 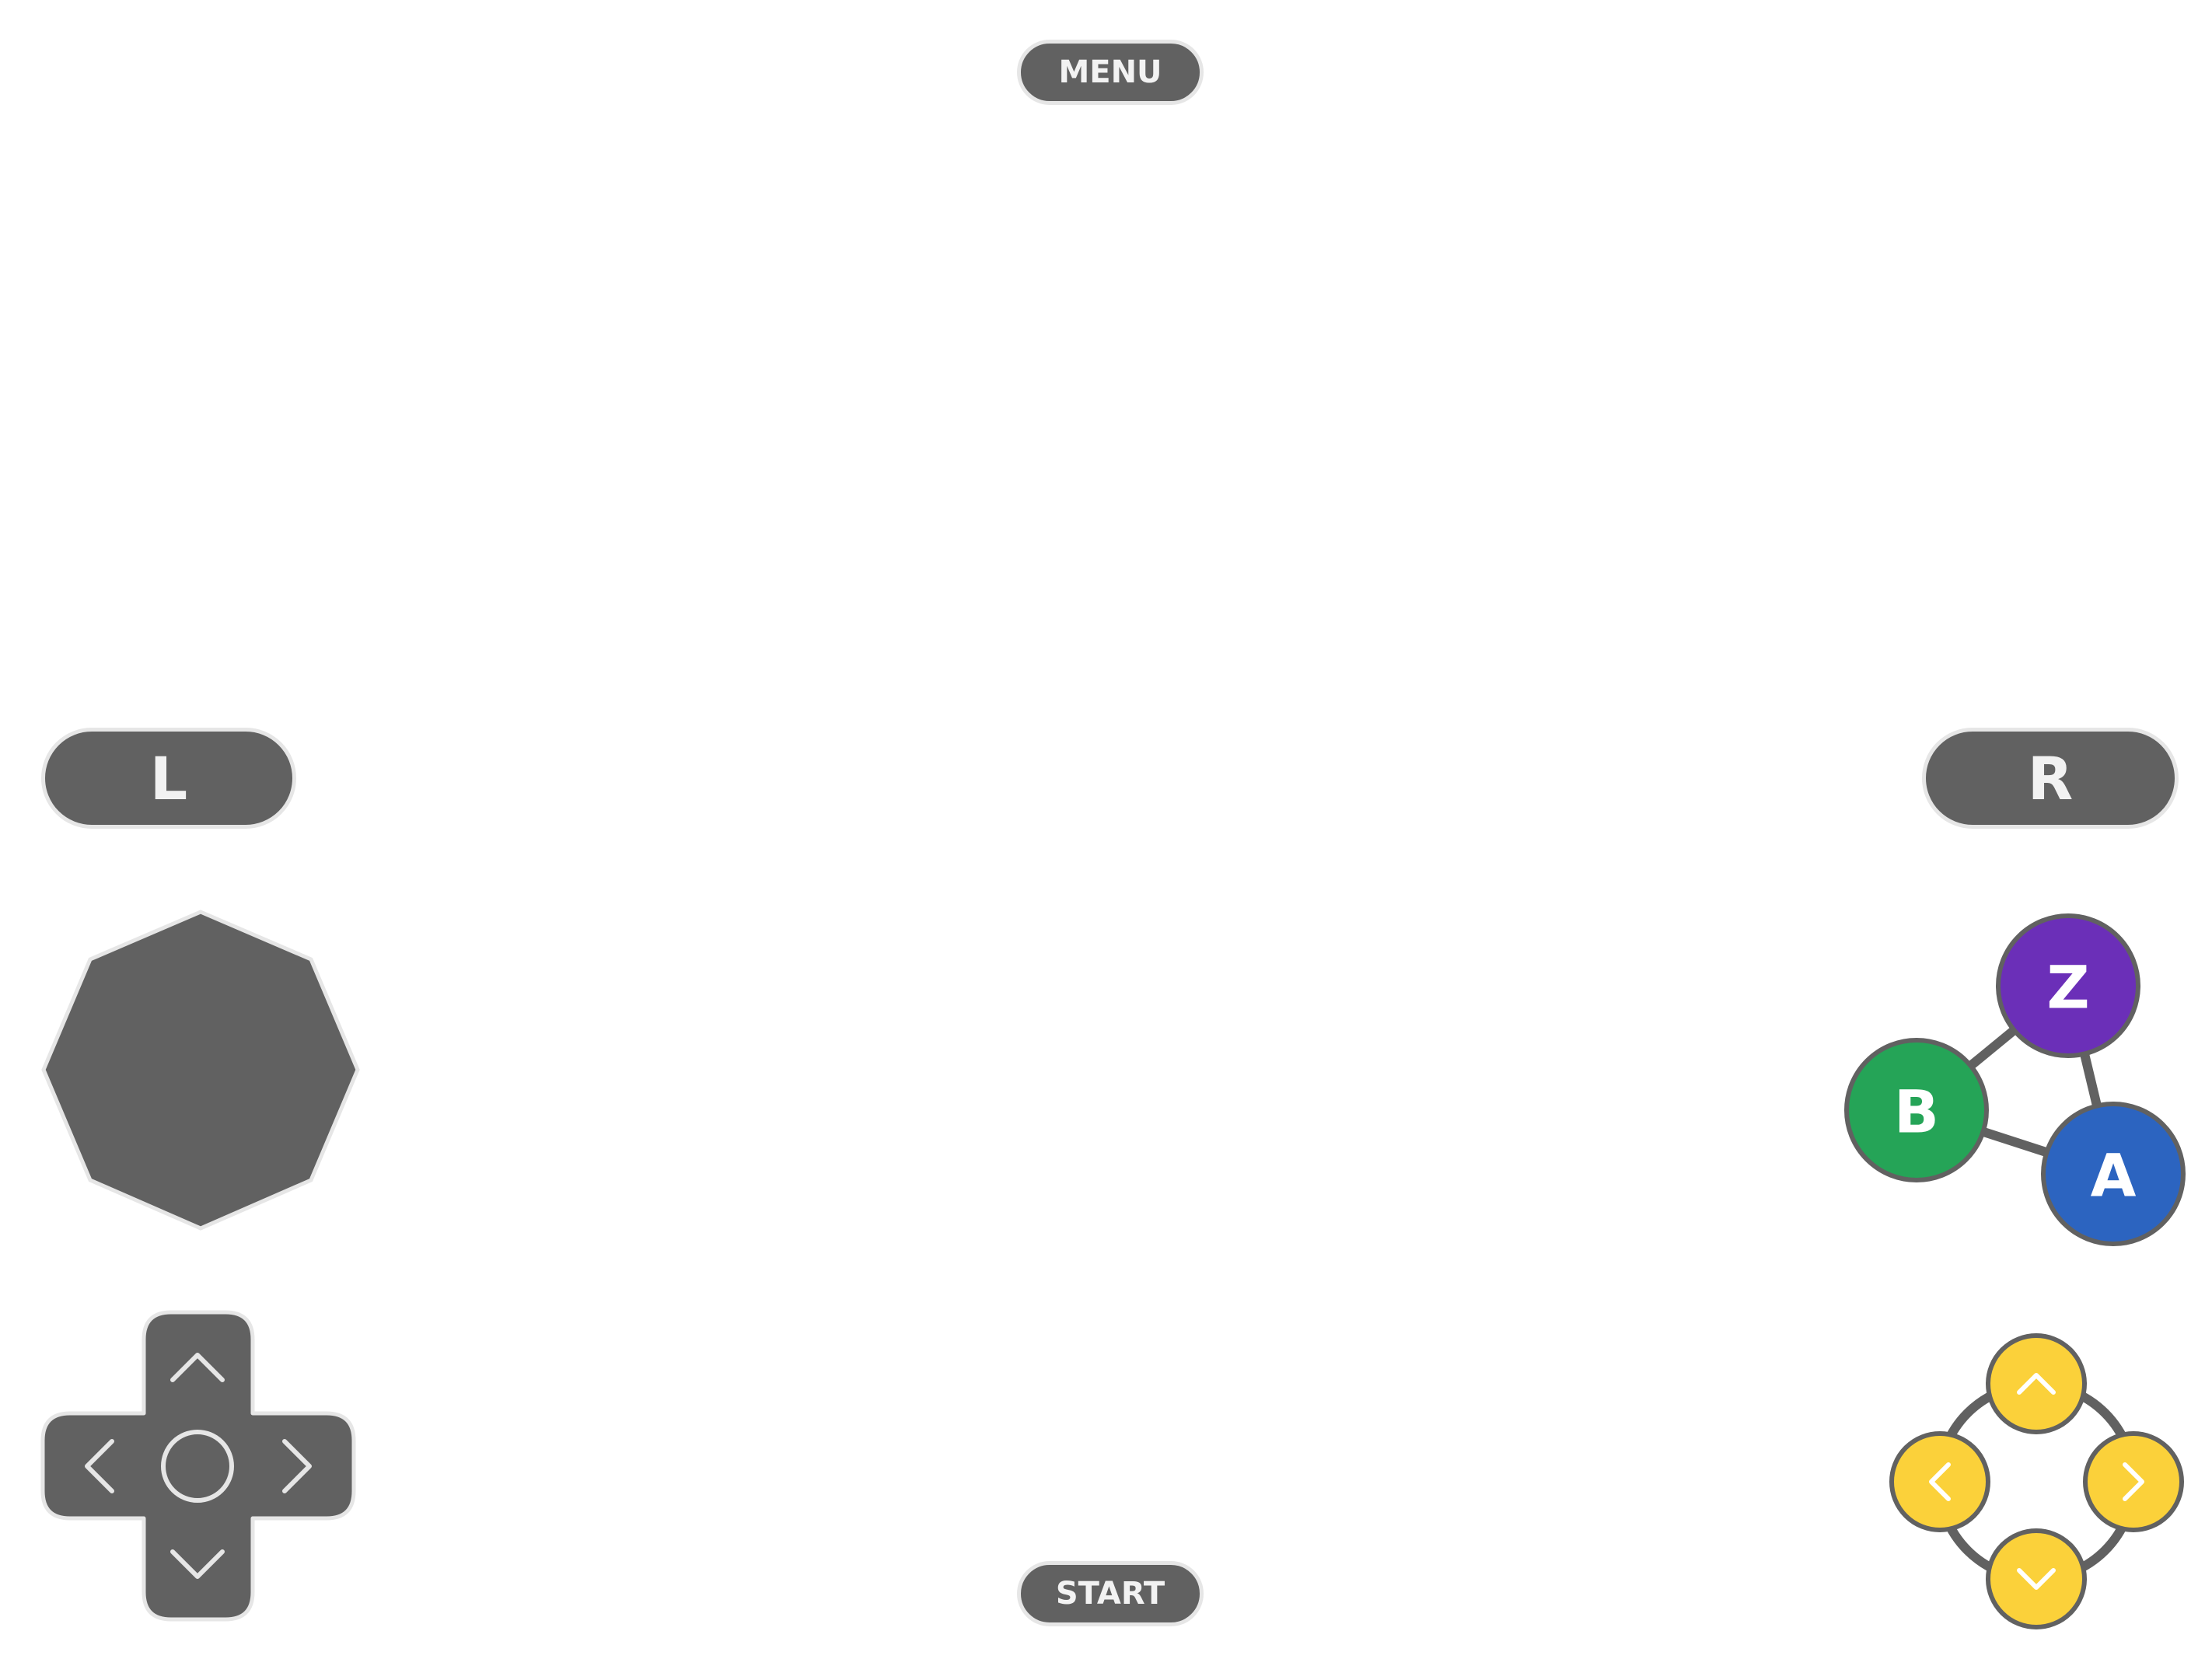 I want to click on c-up-button, so click(x=2036, y=1383).